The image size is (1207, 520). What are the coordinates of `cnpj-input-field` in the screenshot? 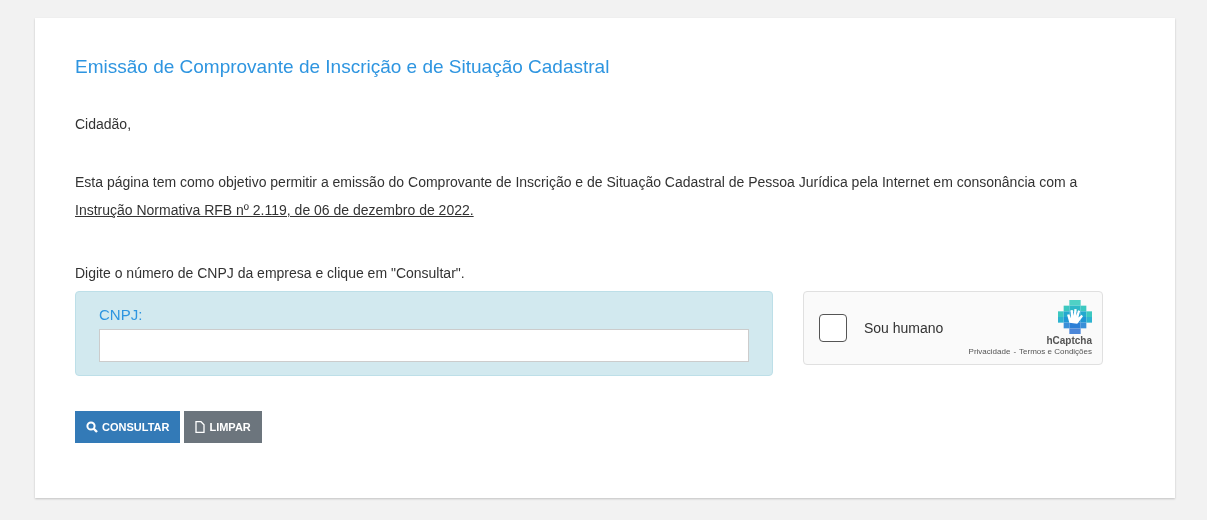 It's located at (424, 345).